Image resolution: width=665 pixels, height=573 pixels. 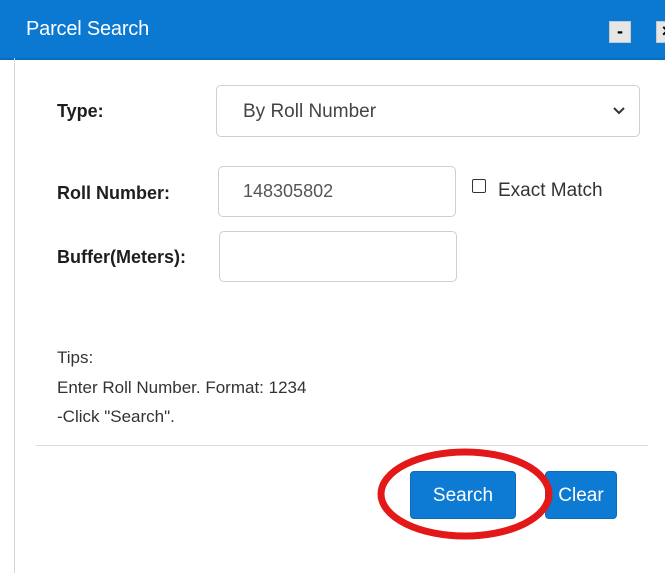 I want to click on roll-number-input: 148305802, so click(x=337, y=191).